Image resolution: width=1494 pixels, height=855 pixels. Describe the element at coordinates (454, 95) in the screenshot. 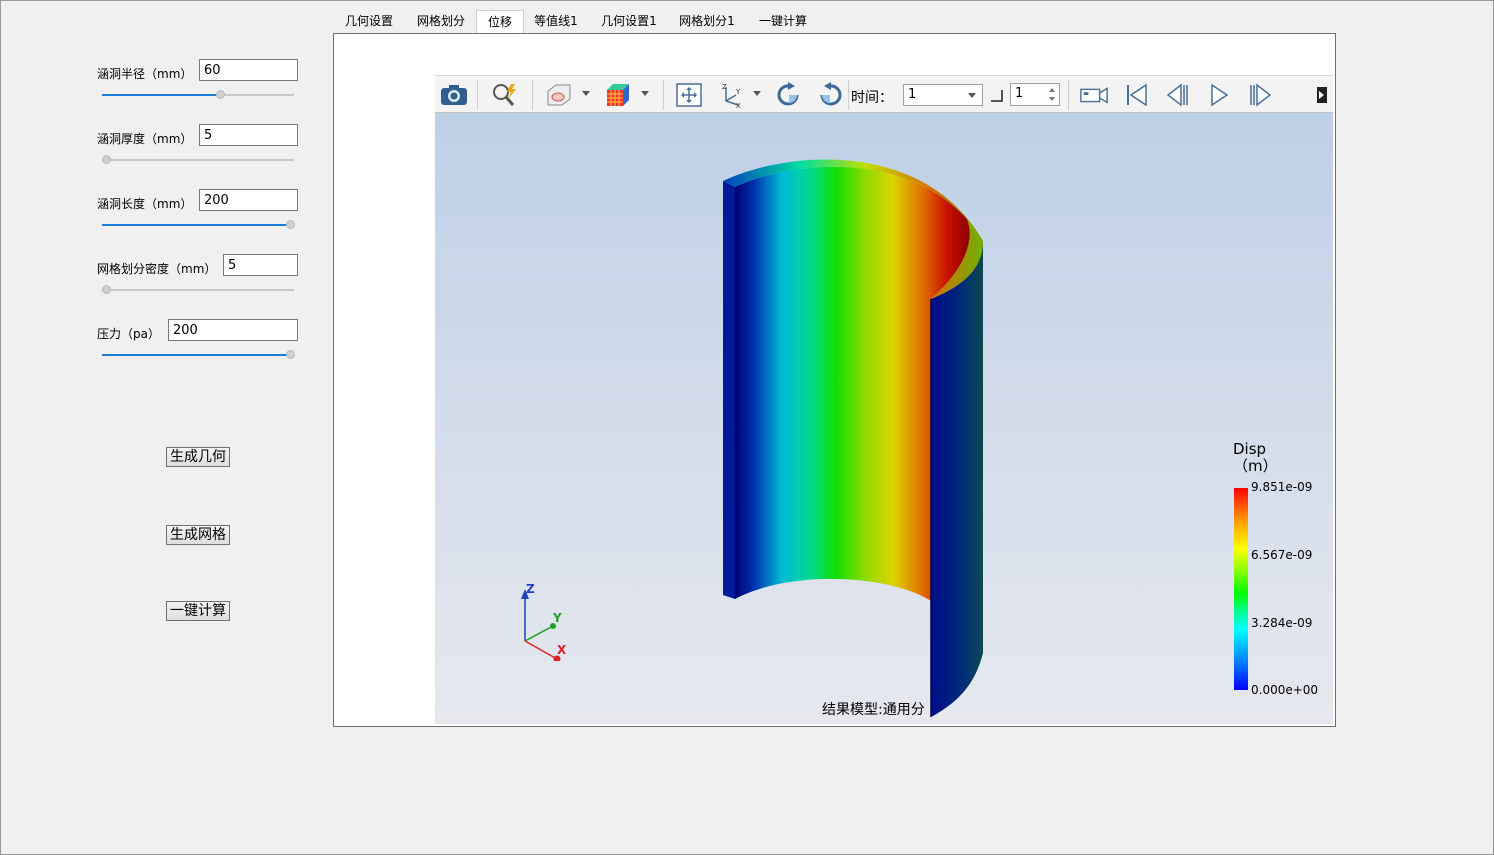

I see `camera-icon` at that location.